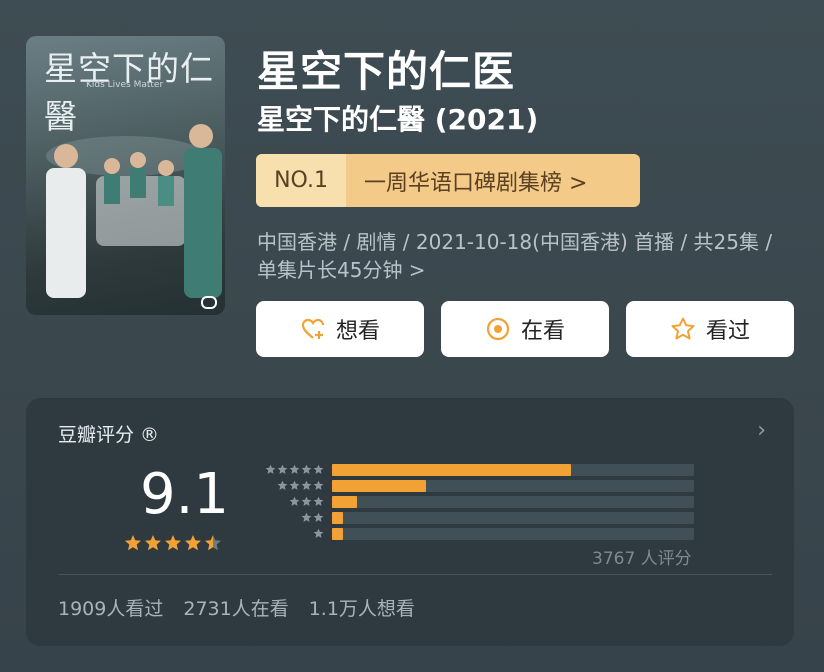 This screenshot has width=824, height=672. I want to click on rank-number: NO.1, so click(301, 180).